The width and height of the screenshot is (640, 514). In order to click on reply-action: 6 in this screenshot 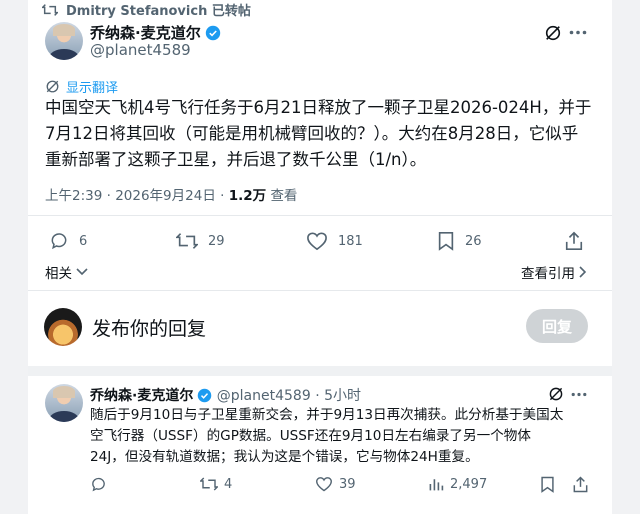, I will do `click(68, 241)`.